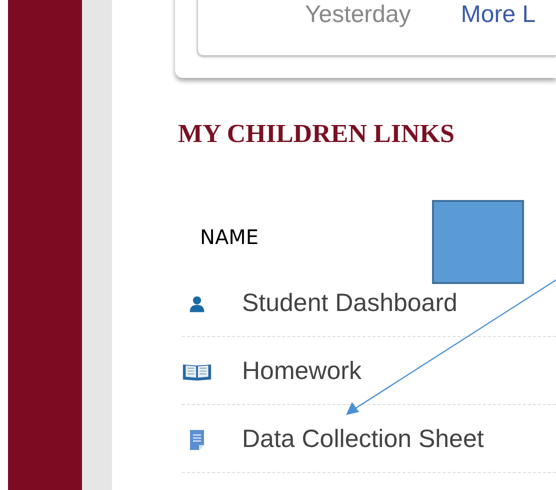 This screenshot has width=556, height=490. Describe the element at coordinates (302, 371) in the screenshot. I see `link-item: Homework` at that location.